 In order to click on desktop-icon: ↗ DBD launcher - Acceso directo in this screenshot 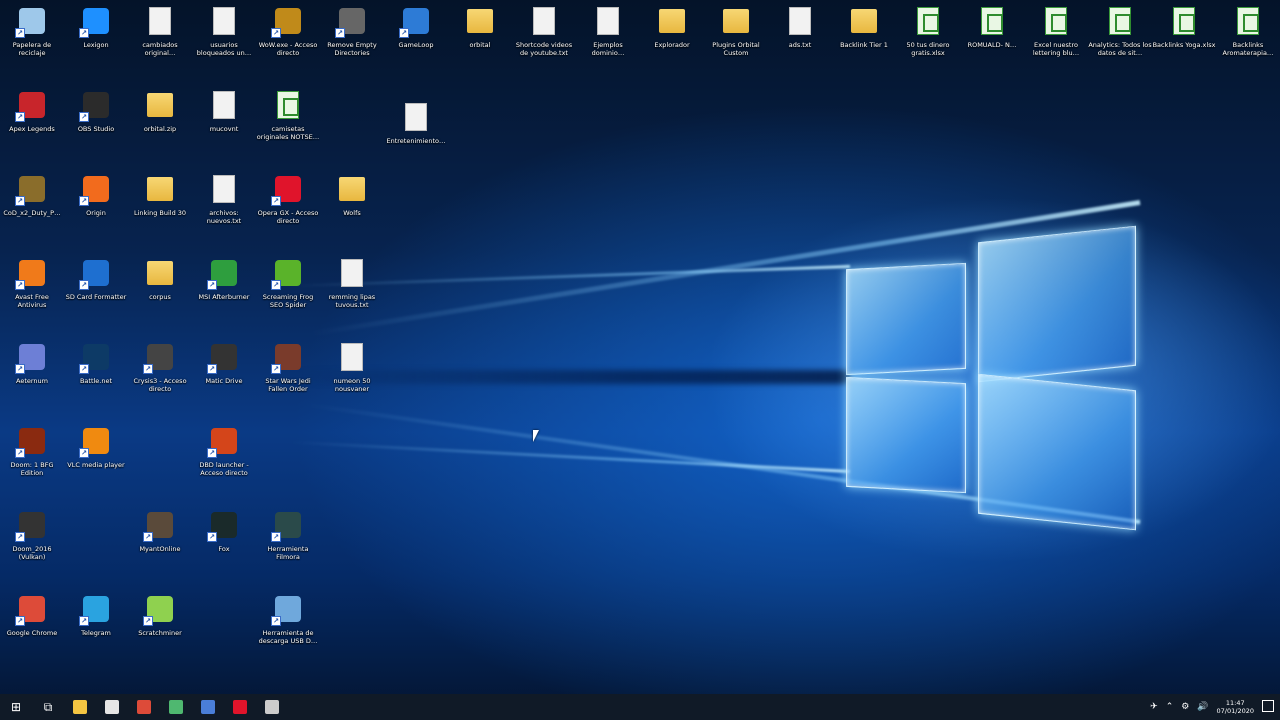, I will do `click(224, 464)`.